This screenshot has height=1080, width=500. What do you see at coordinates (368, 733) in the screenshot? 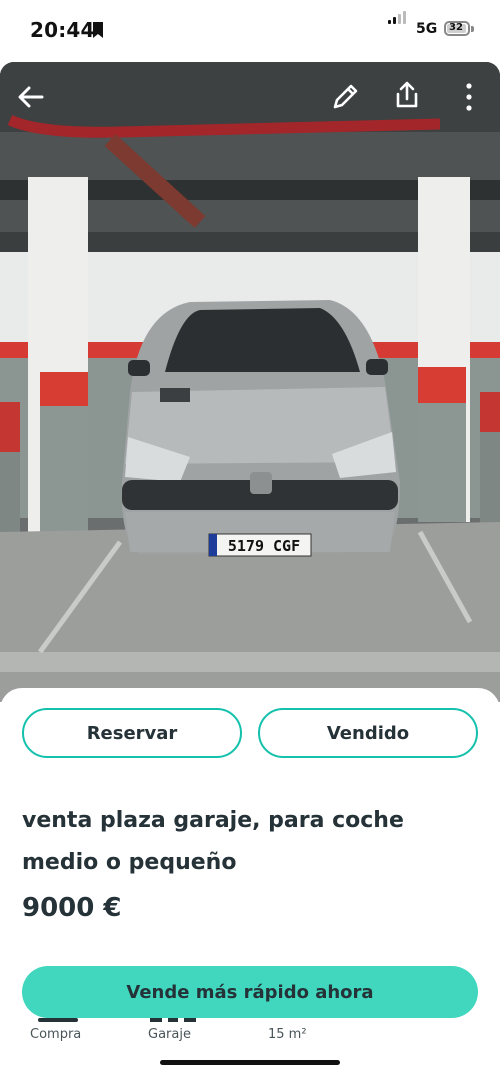
I see `sold-button: Vendido` at bounding box center [368, 733].